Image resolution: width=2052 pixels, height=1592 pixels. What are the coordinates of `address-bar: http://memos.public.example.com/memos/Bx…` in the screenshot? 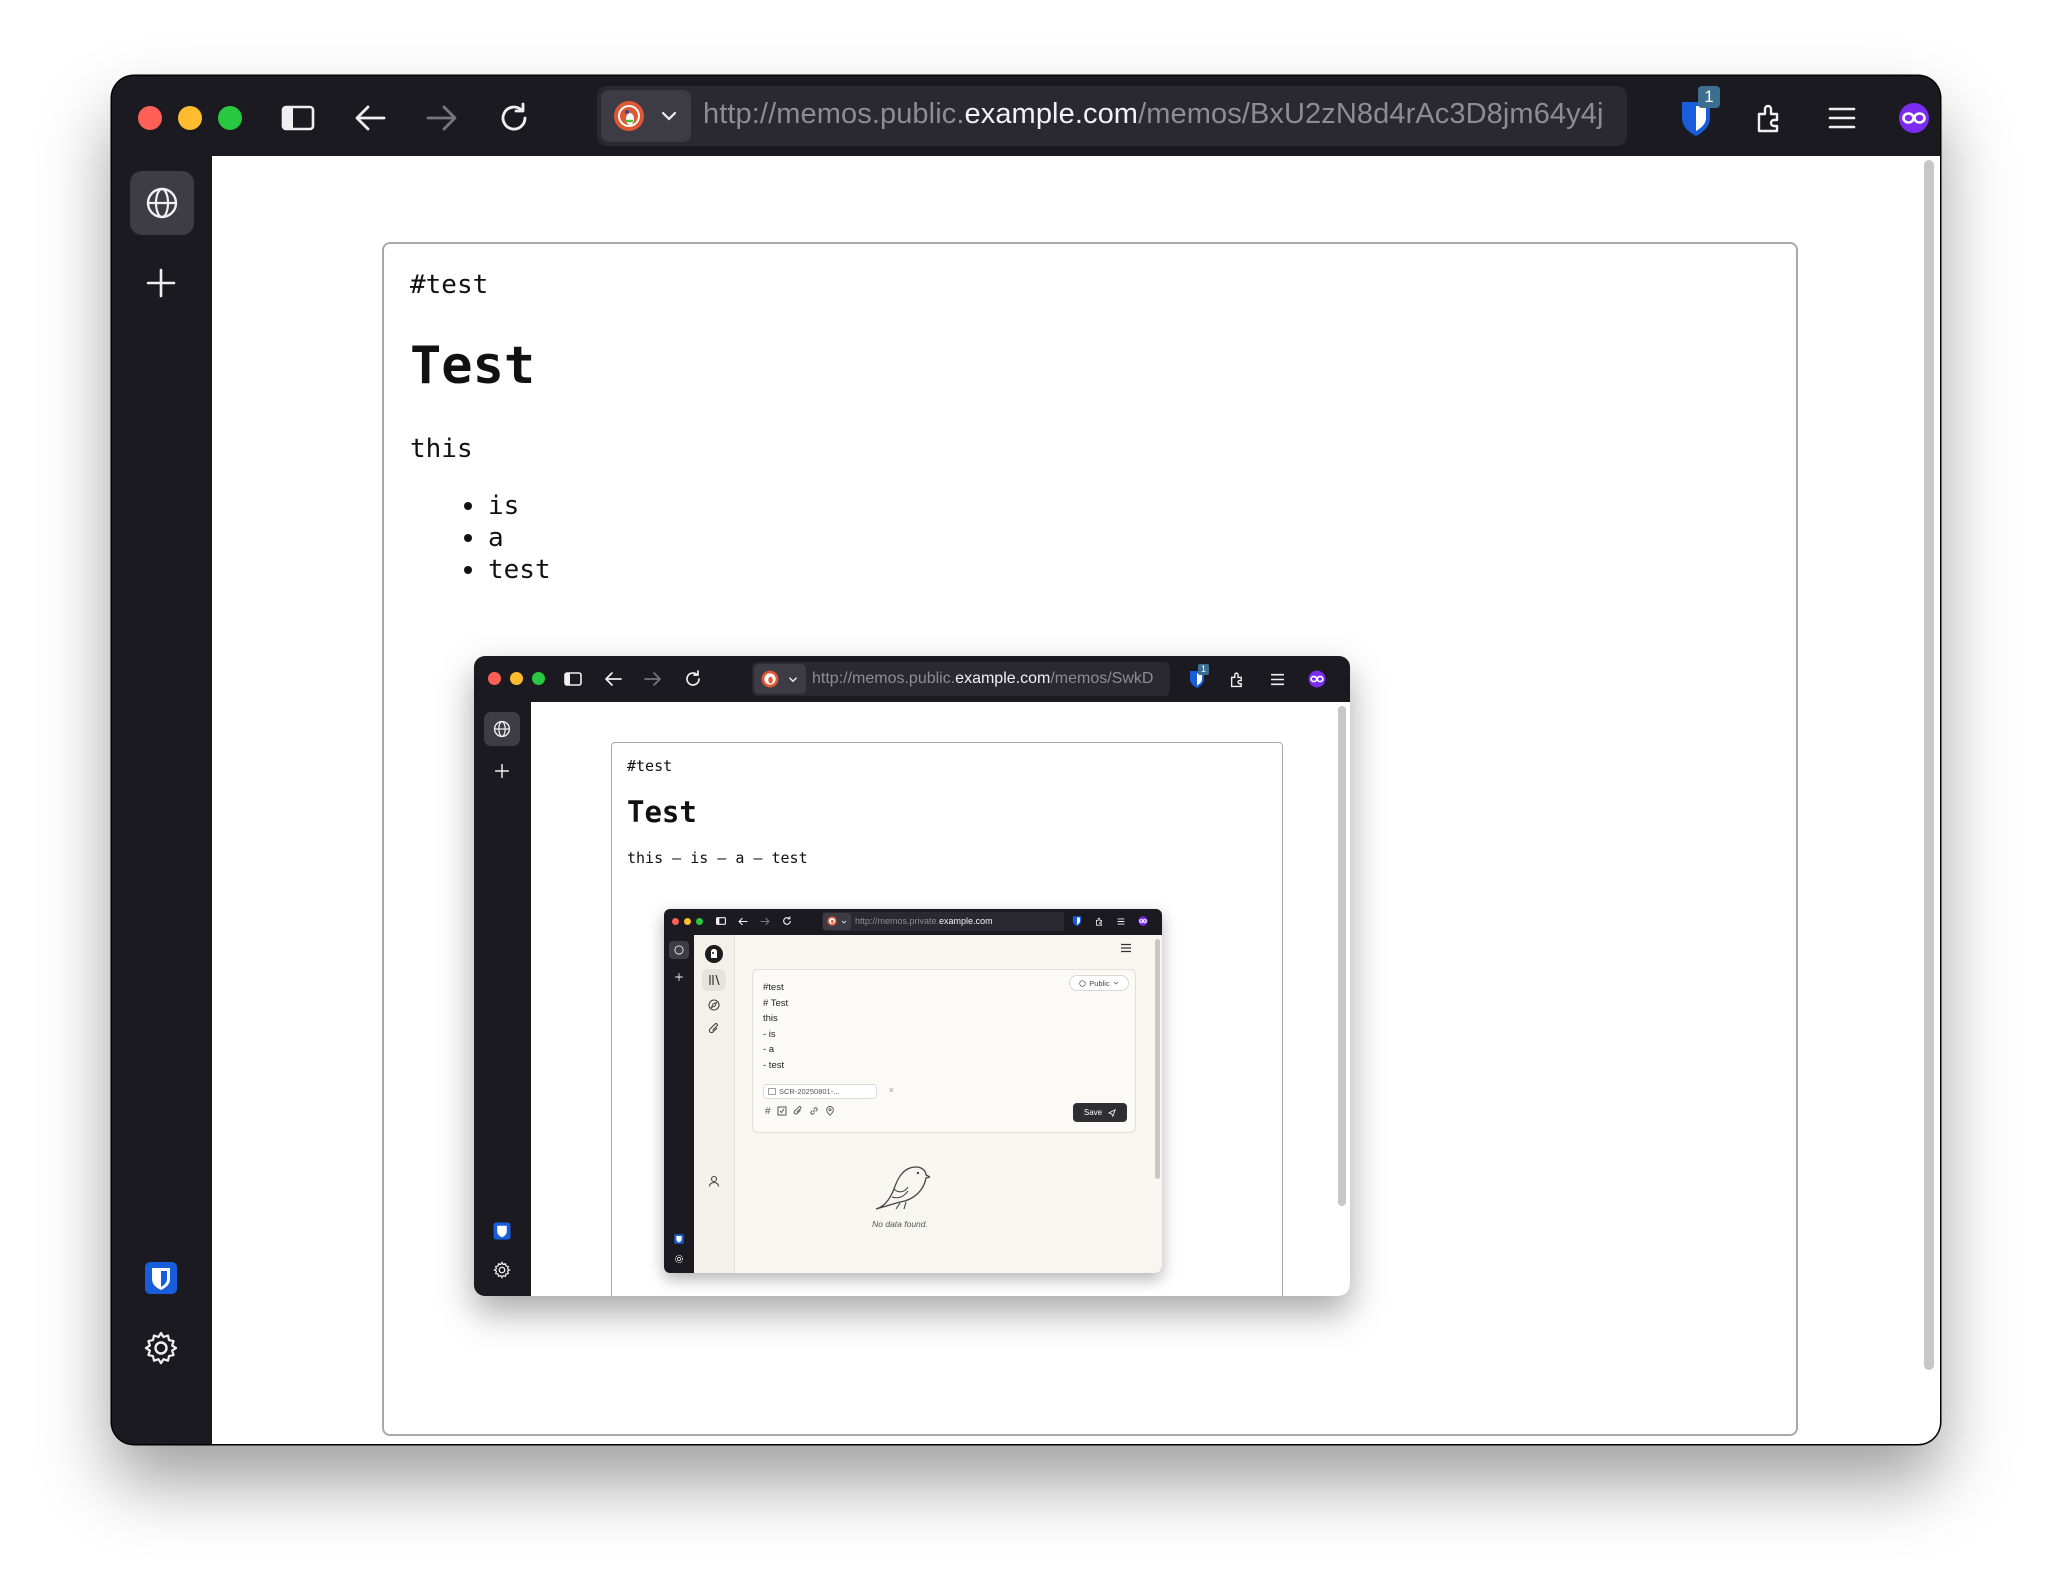 It's located at (1112, 116).